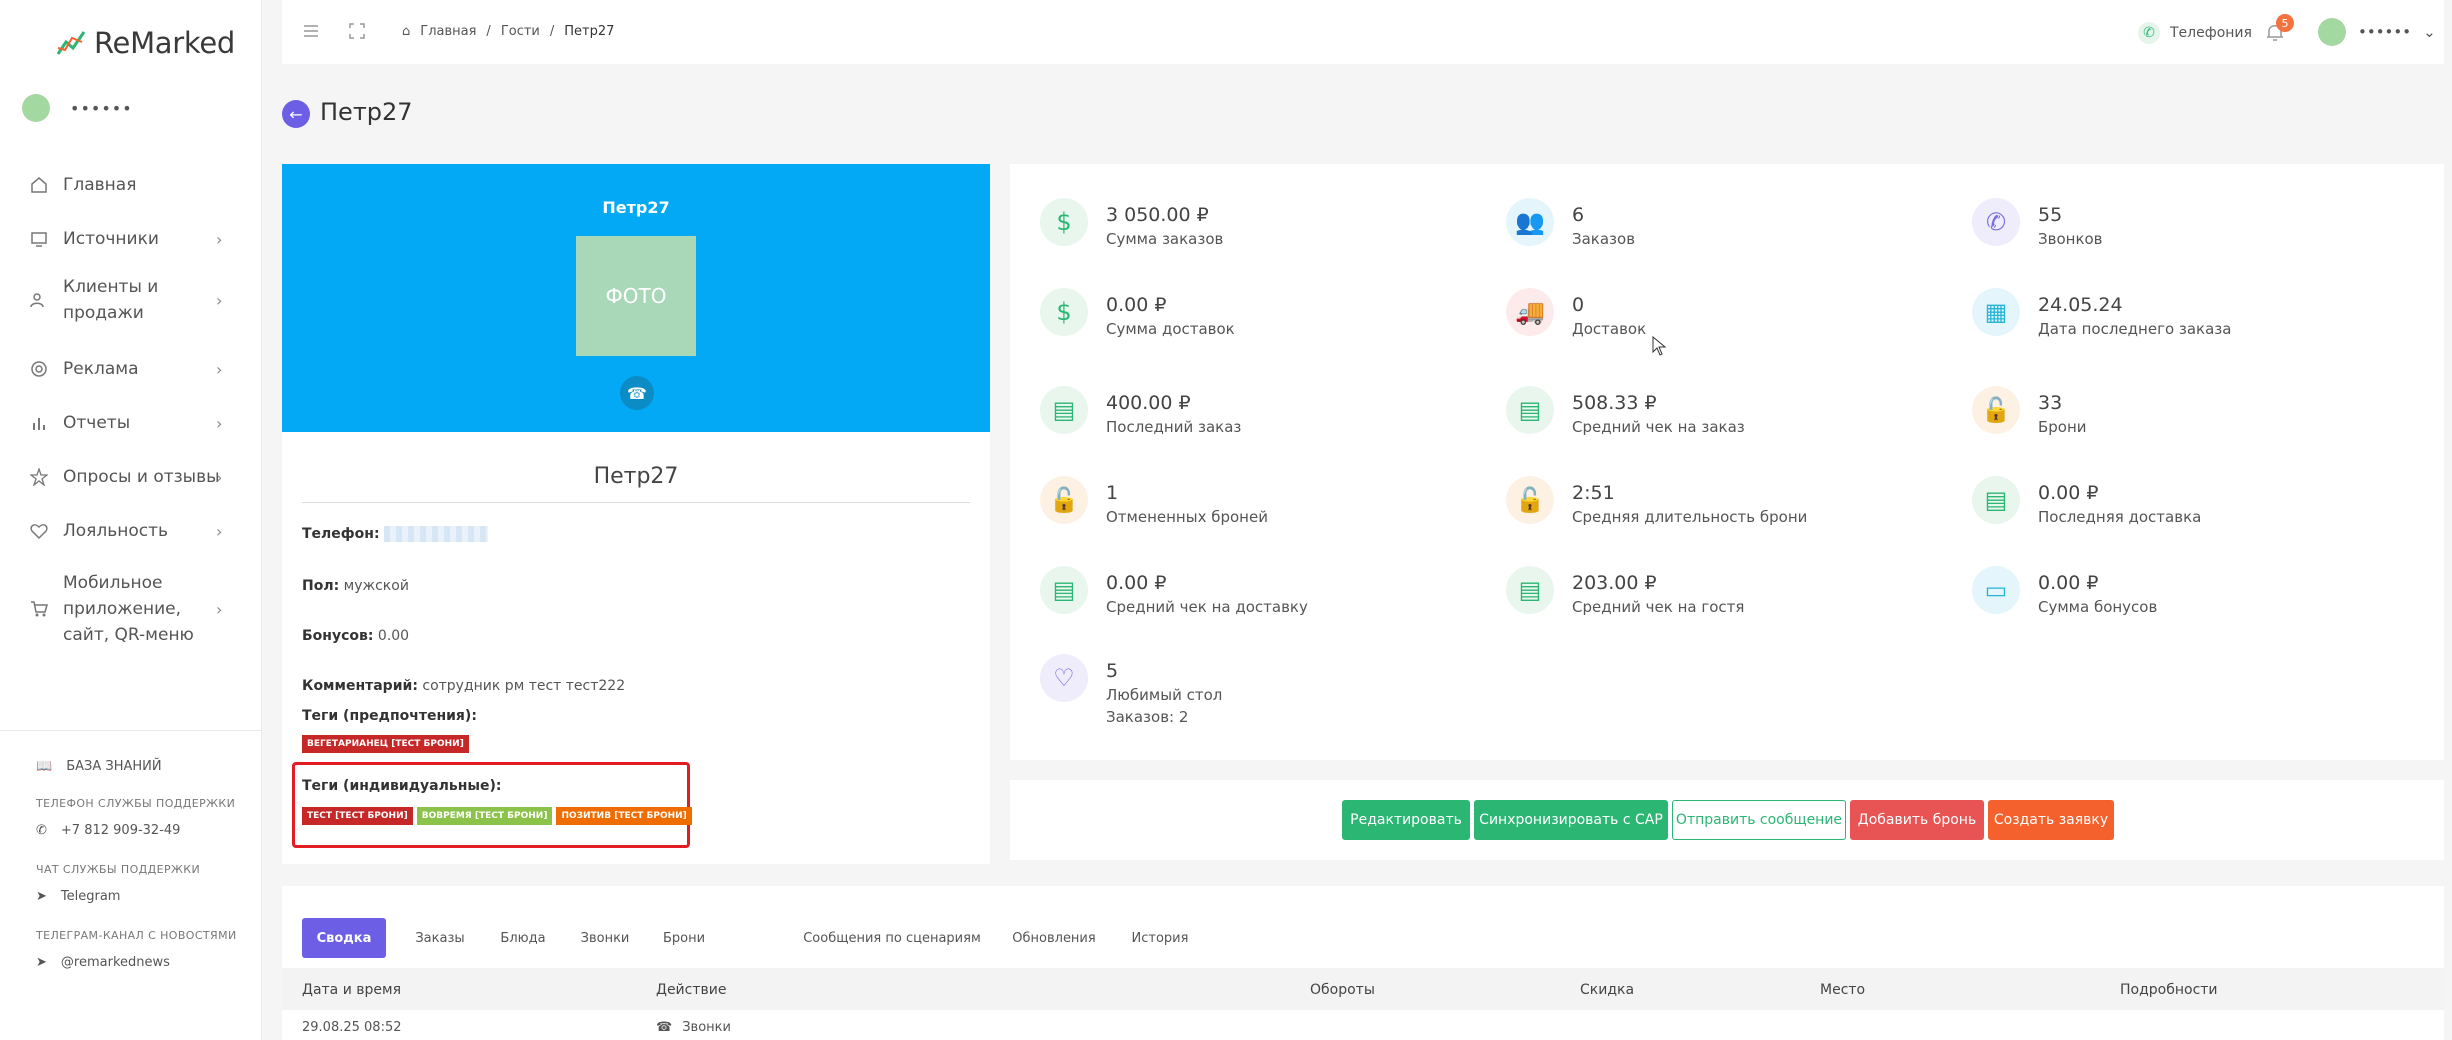 This screenshot has width=2452, height=1040. Describe the element at coordinates (352, 1027) in the screenshot. I see `table-row: 29.08.25 08:52` at that location.